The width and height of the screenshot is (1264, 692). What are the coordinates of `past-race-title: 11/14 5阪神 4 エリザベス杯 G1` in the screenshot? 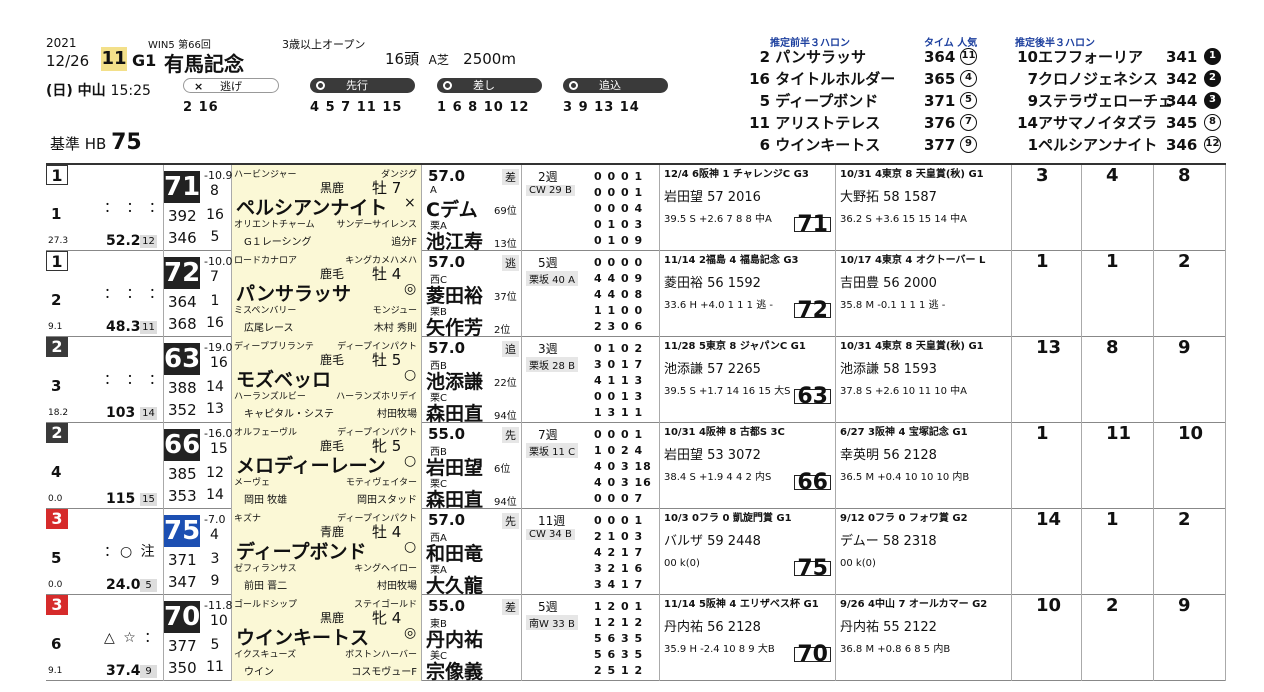 It's located at (741, 604).